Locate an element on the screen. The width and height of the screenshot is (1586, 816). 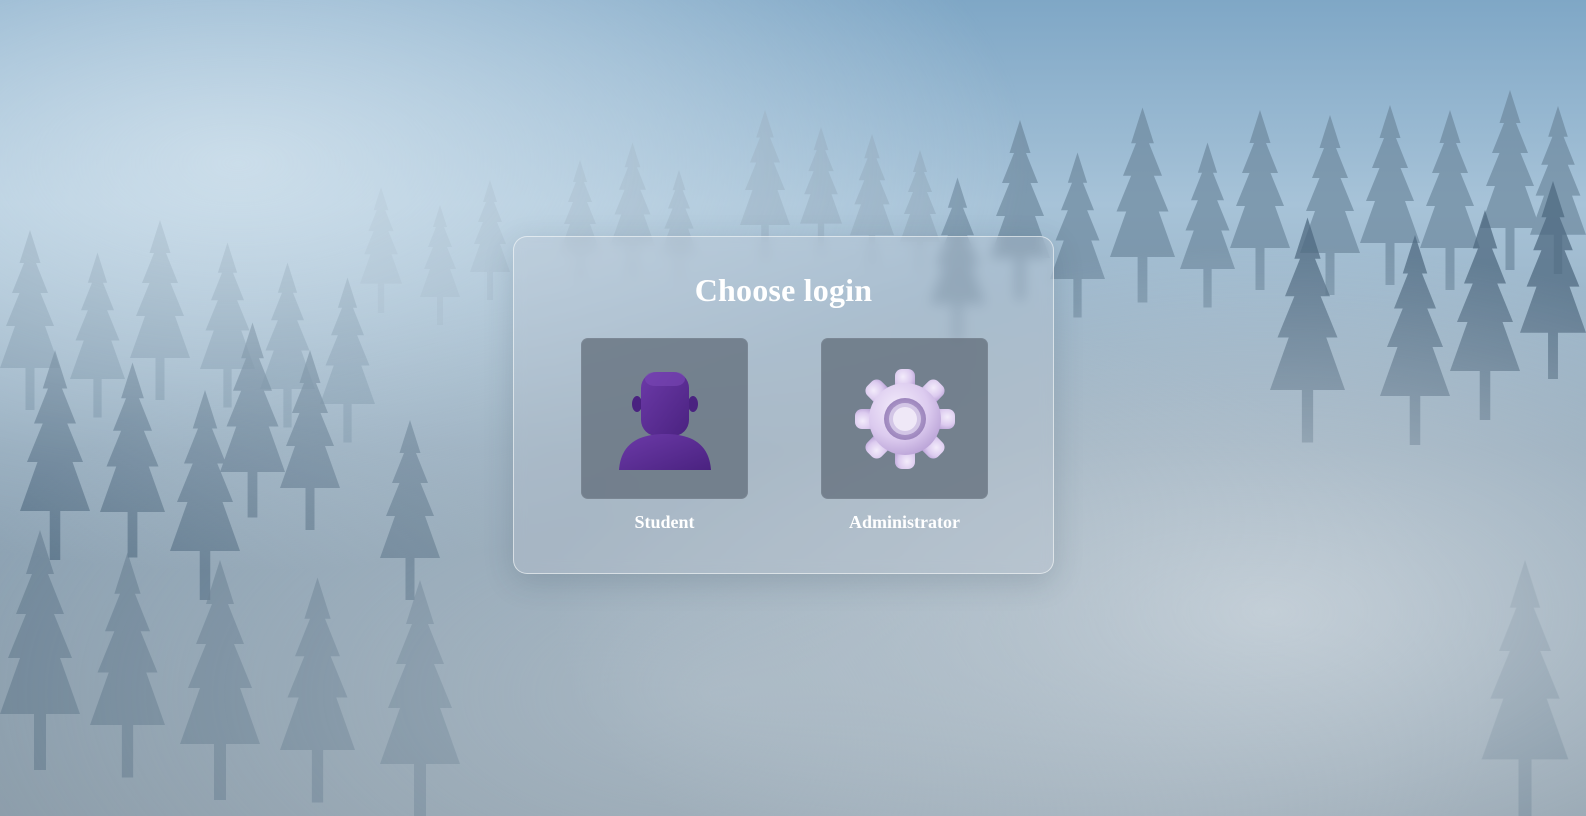
administrator-login-button is located at coordinates (904, 418).